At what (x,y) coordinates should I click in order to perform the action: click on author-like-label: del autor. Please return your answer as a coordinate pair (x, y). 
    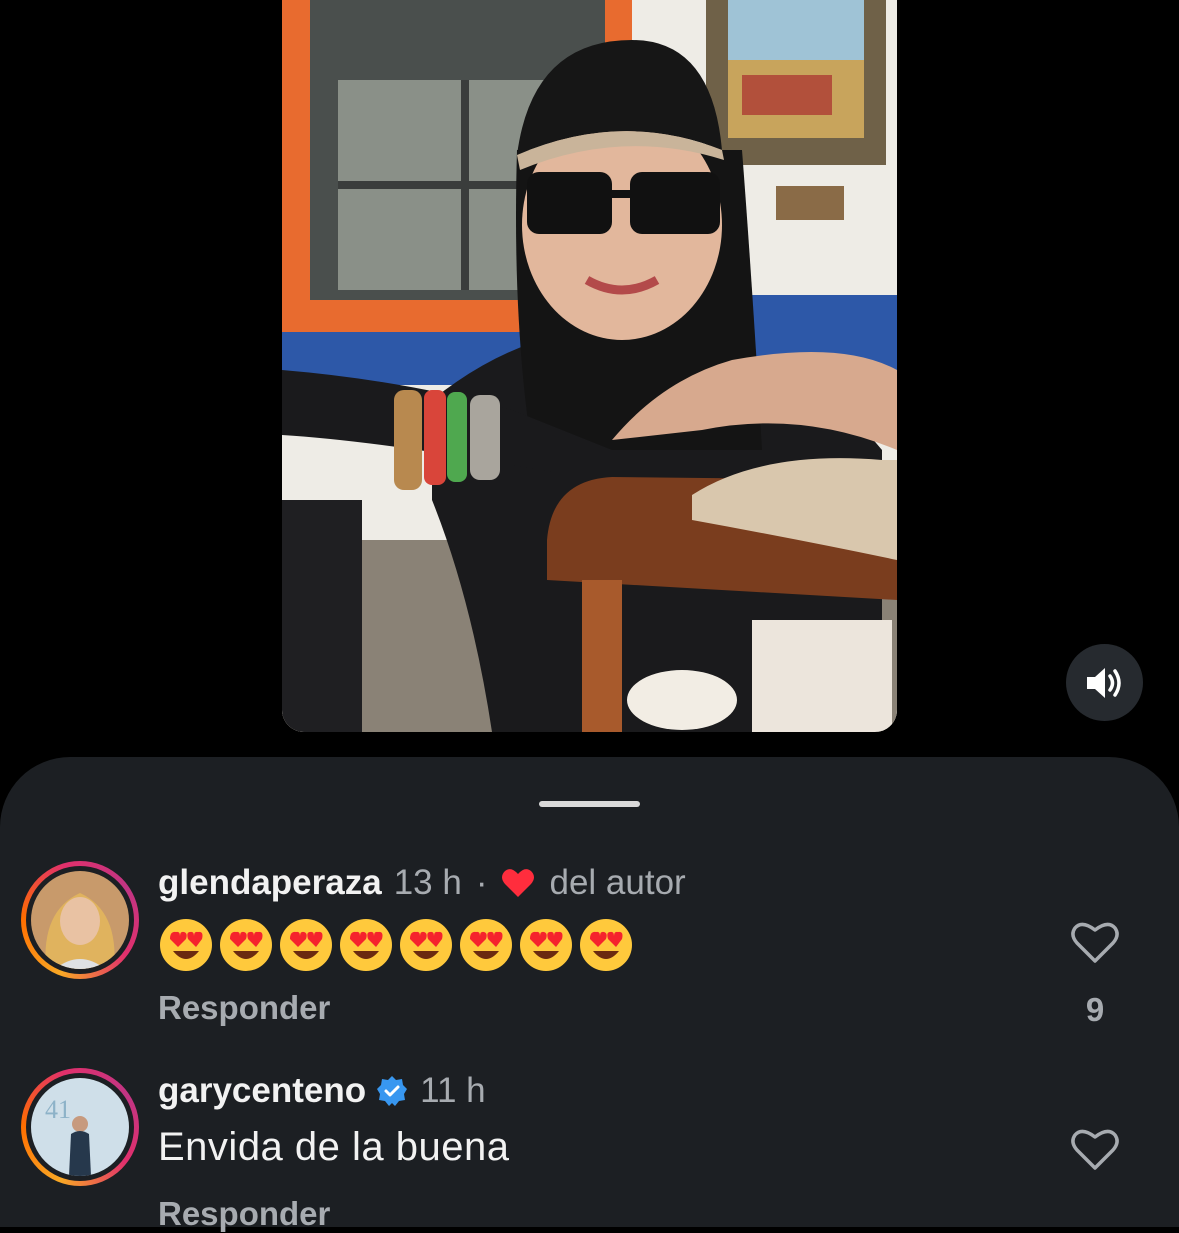
    Looking at the image, I should click on (617, 882).